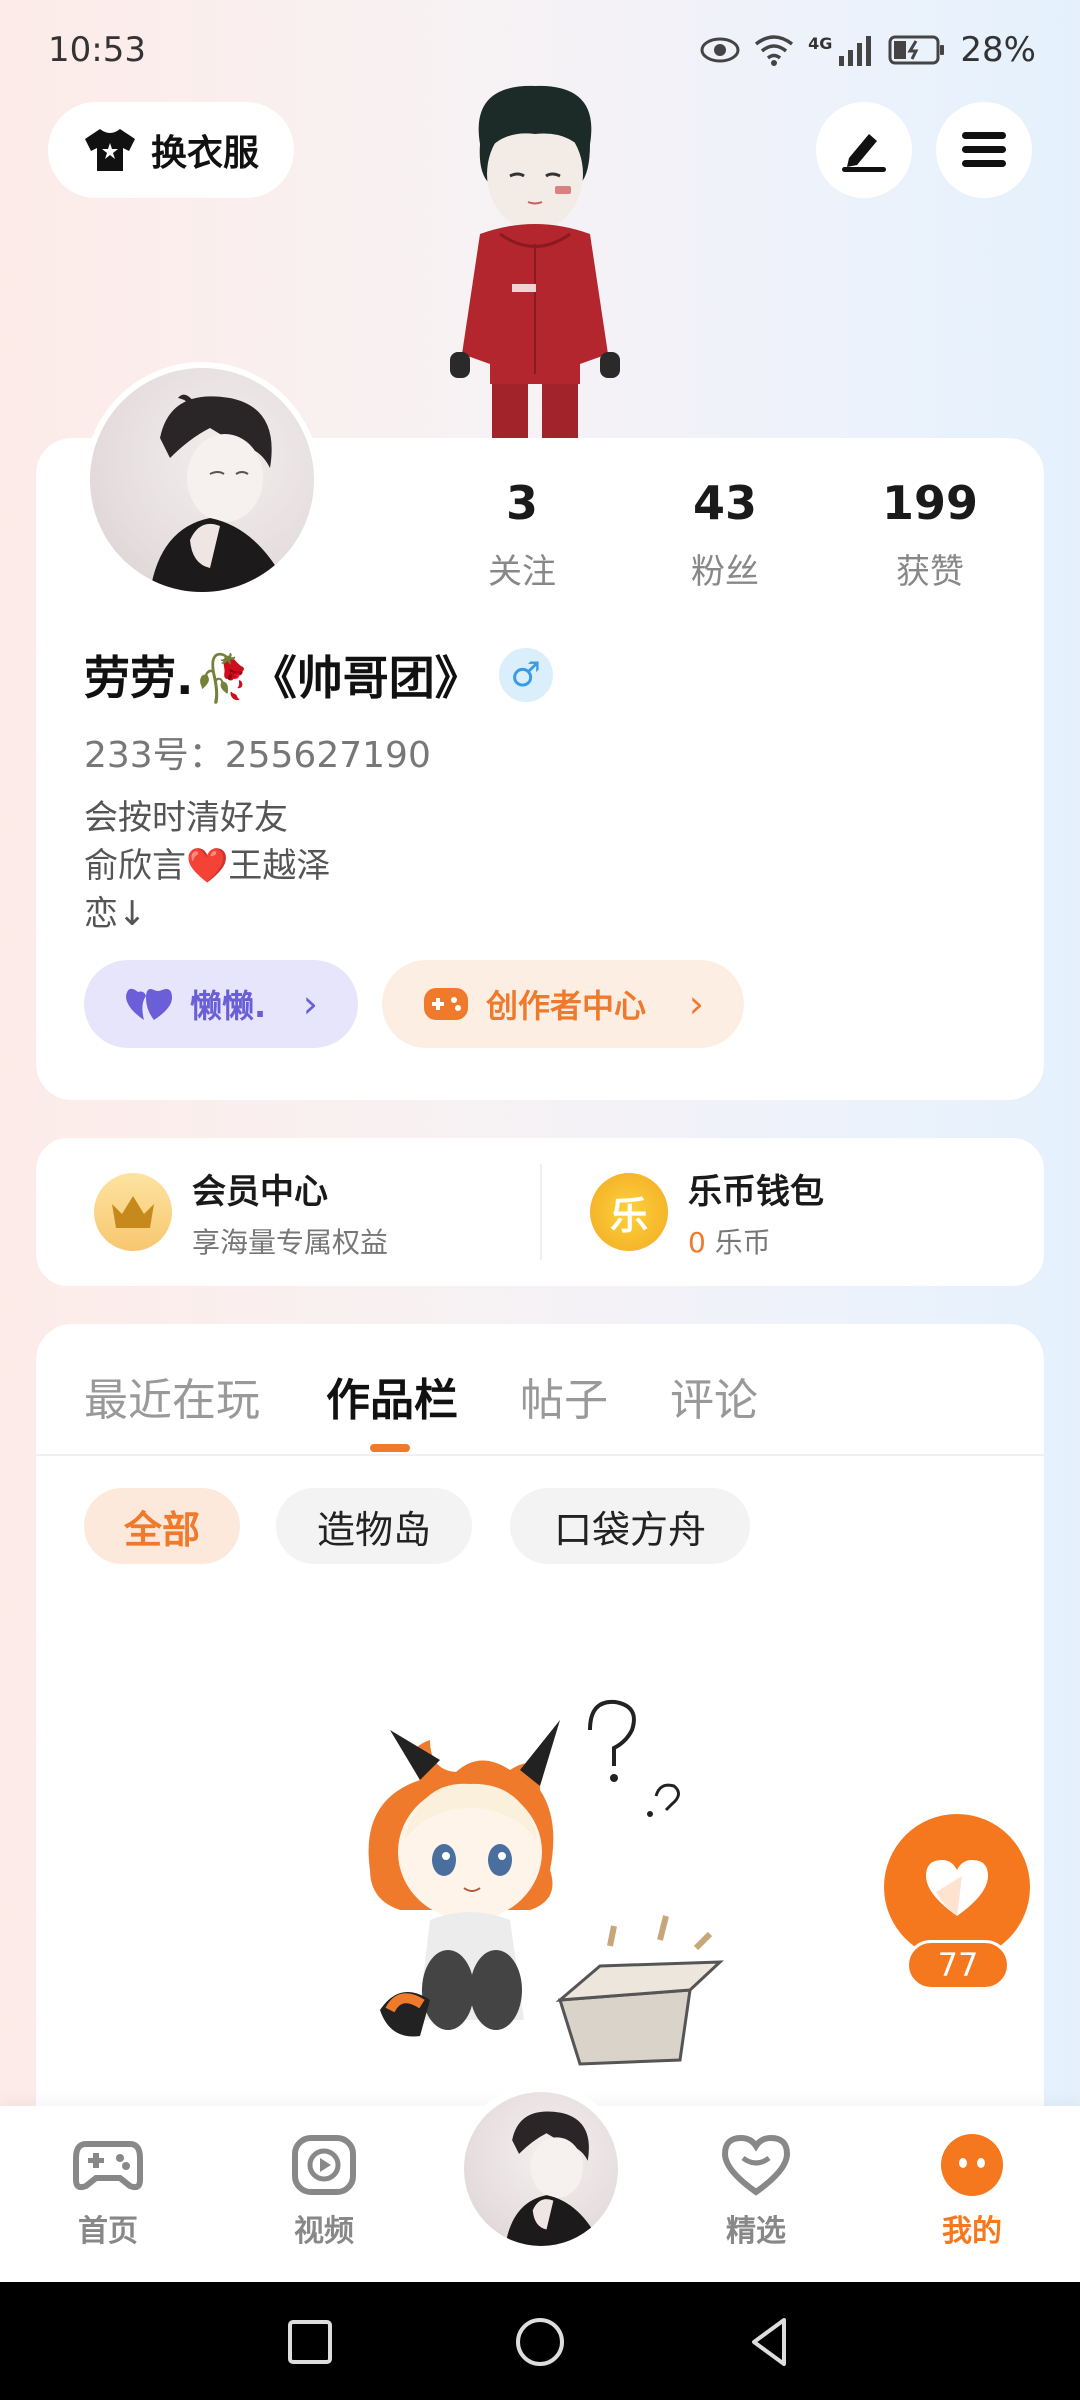  What do you see at coordinates (916, 50) in the screenshot?
I see `battery-icon` at bounding box center [916, 50].